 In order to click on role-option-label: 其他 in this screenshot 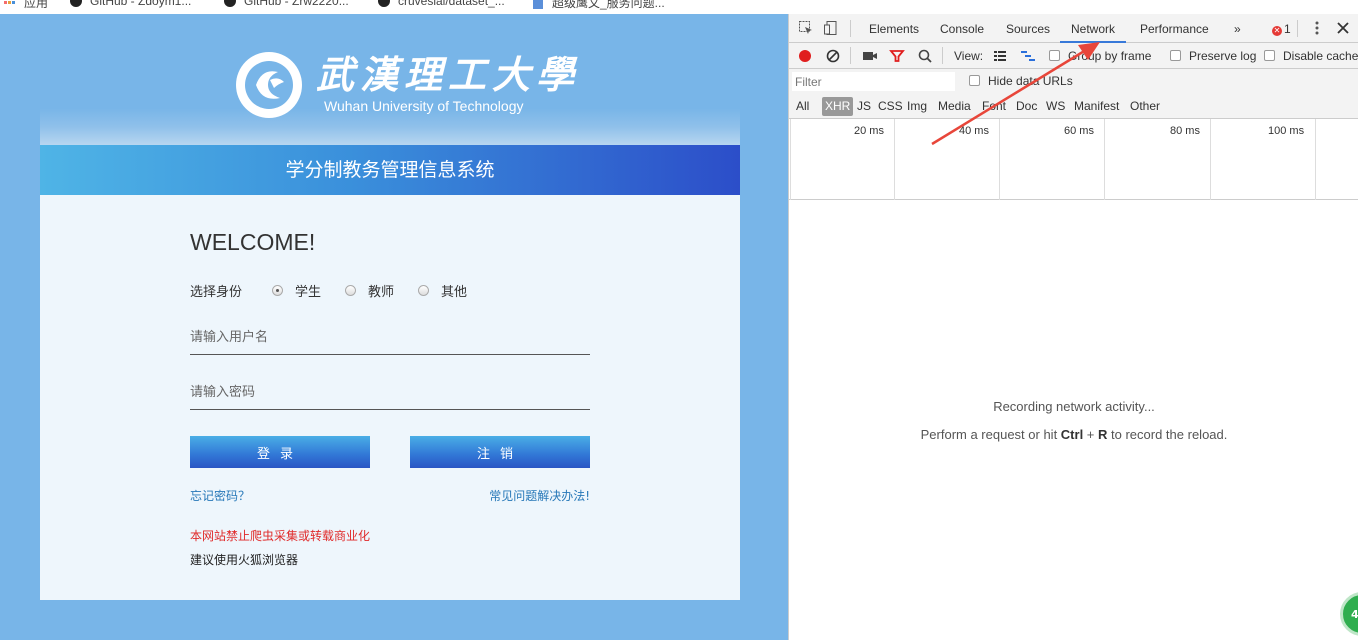, I will do `click(454, 292)`.